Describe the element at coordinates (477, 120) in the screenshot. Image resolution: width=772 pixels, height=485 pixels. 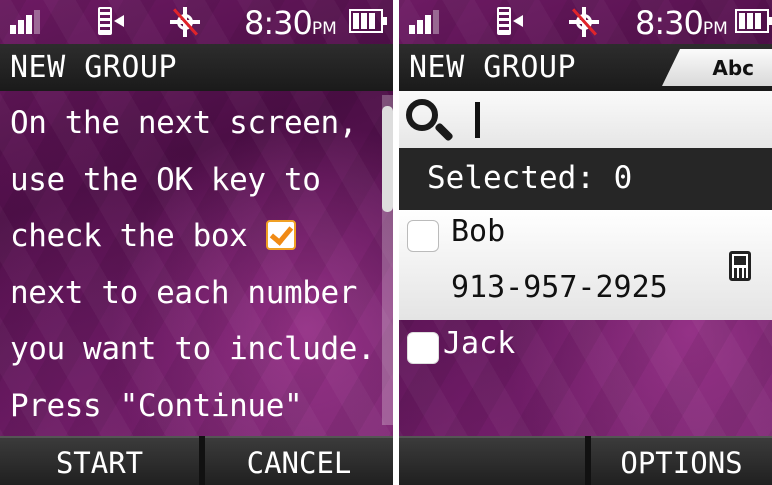
I see `text-cursor` at that location.